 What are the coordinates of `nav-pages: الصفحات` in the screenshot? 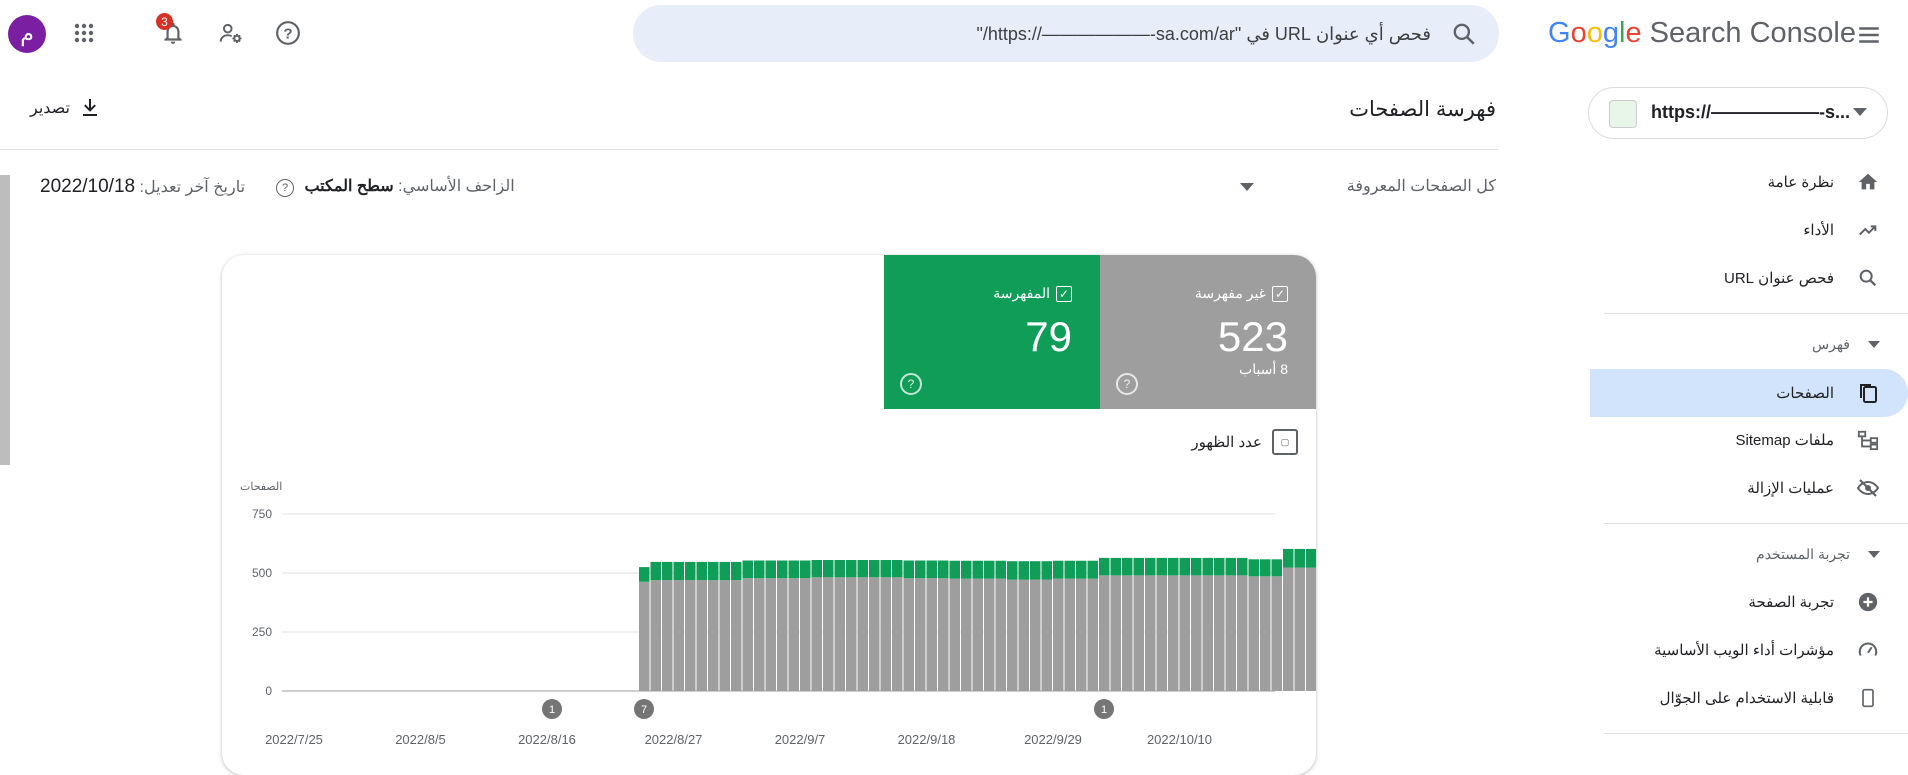 It's located at (1749, 393).